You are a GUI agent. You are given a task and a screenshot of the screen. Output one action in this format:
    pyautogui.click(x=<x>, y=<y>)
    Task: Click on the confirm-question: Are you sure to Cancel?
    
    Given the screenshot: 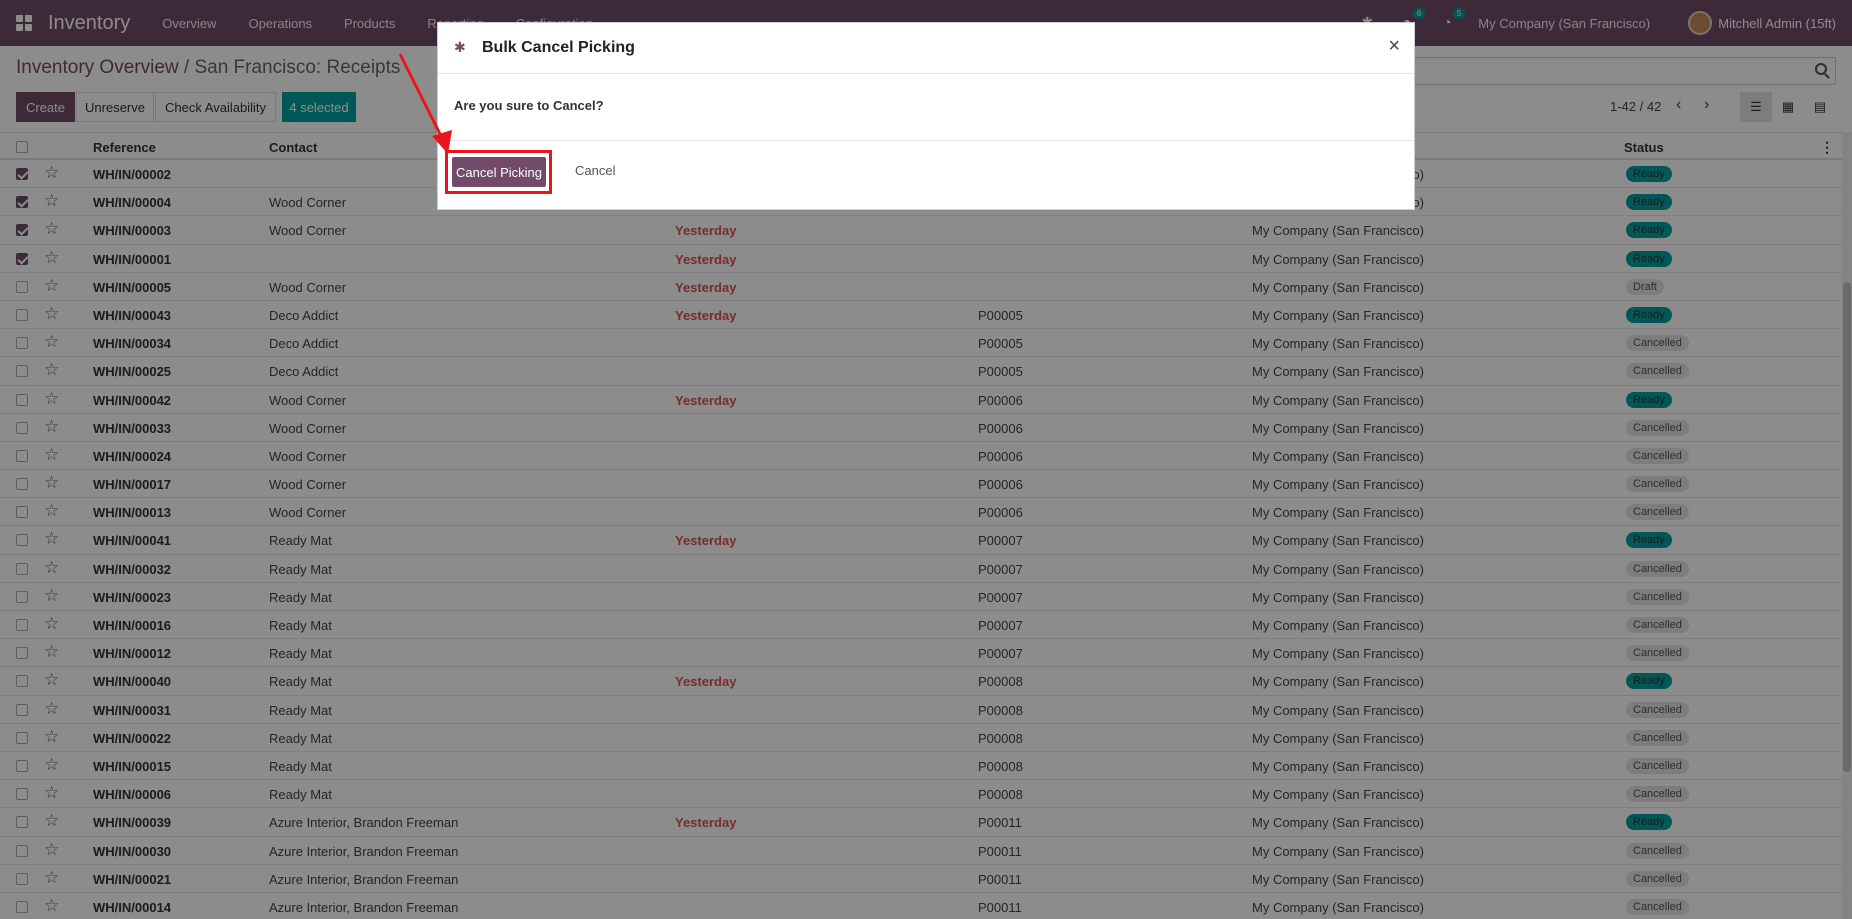 What is the action you would take?
    pyautogui.click(x=529, y=105)
    